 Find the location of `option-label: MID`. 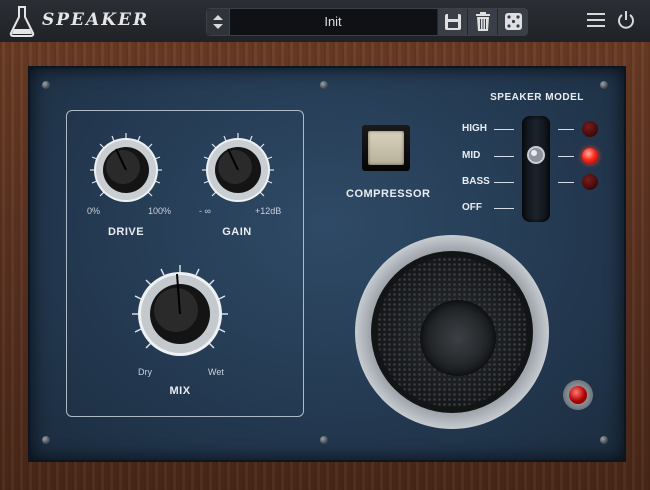

option-label: MID is located at coordinates (471, 155).